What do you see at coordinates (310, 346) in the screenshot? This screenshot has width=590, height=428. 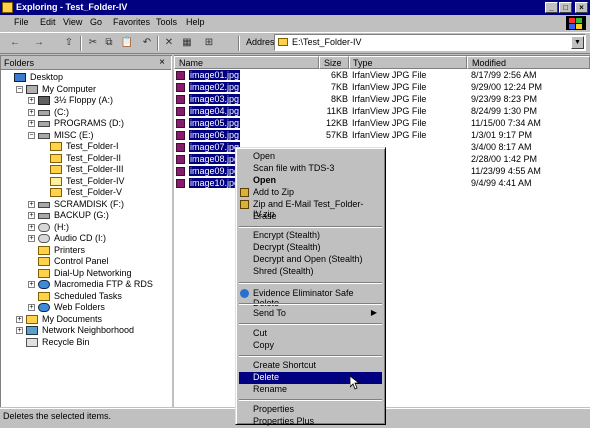 I see `menu-item-copy: Copy` at bounding box center [310, 346].